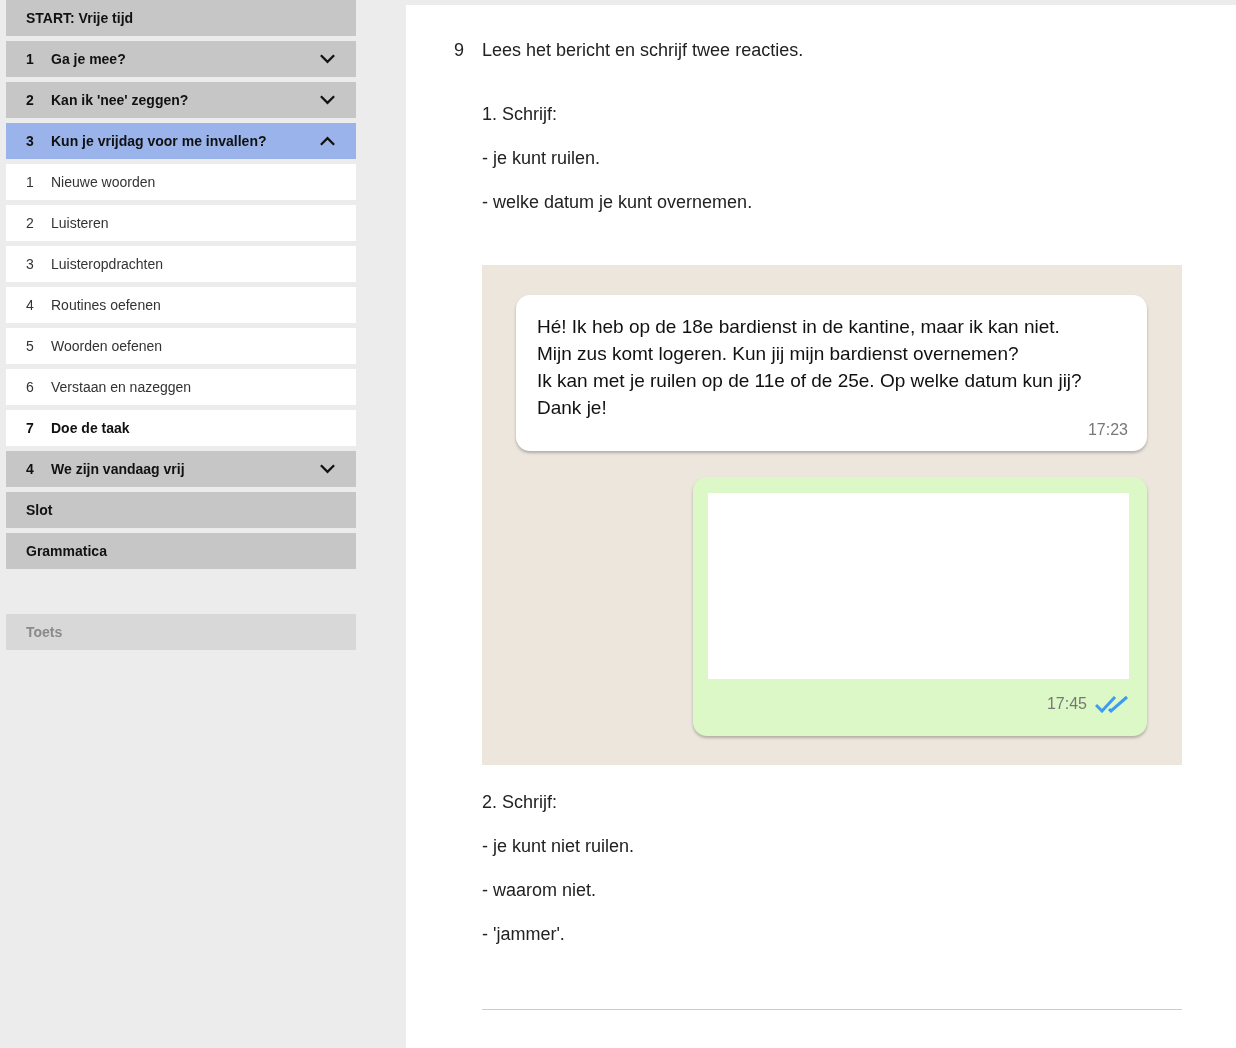 Image resolution: width=1236 pixels, height=1048 pixels. What do you see at coordinates (1066, 704) in the screenshot?
I see `reply-time: 17:45` at bounding box center [1066, 704].